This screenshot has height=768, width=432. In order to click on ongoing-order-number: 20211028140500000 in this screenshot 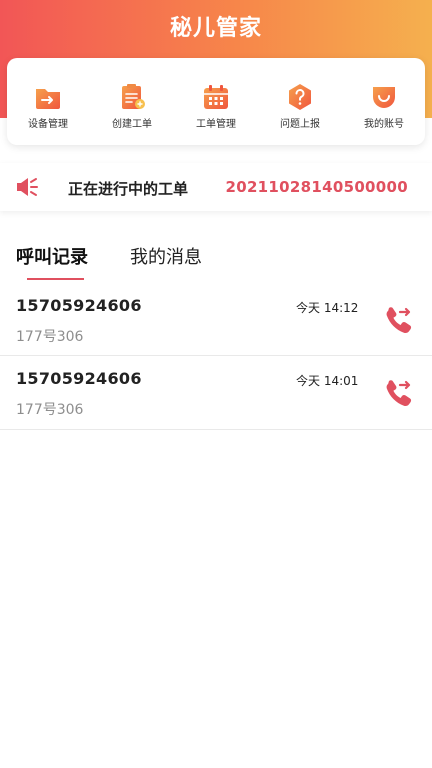, I will do `click(316, 187)`.